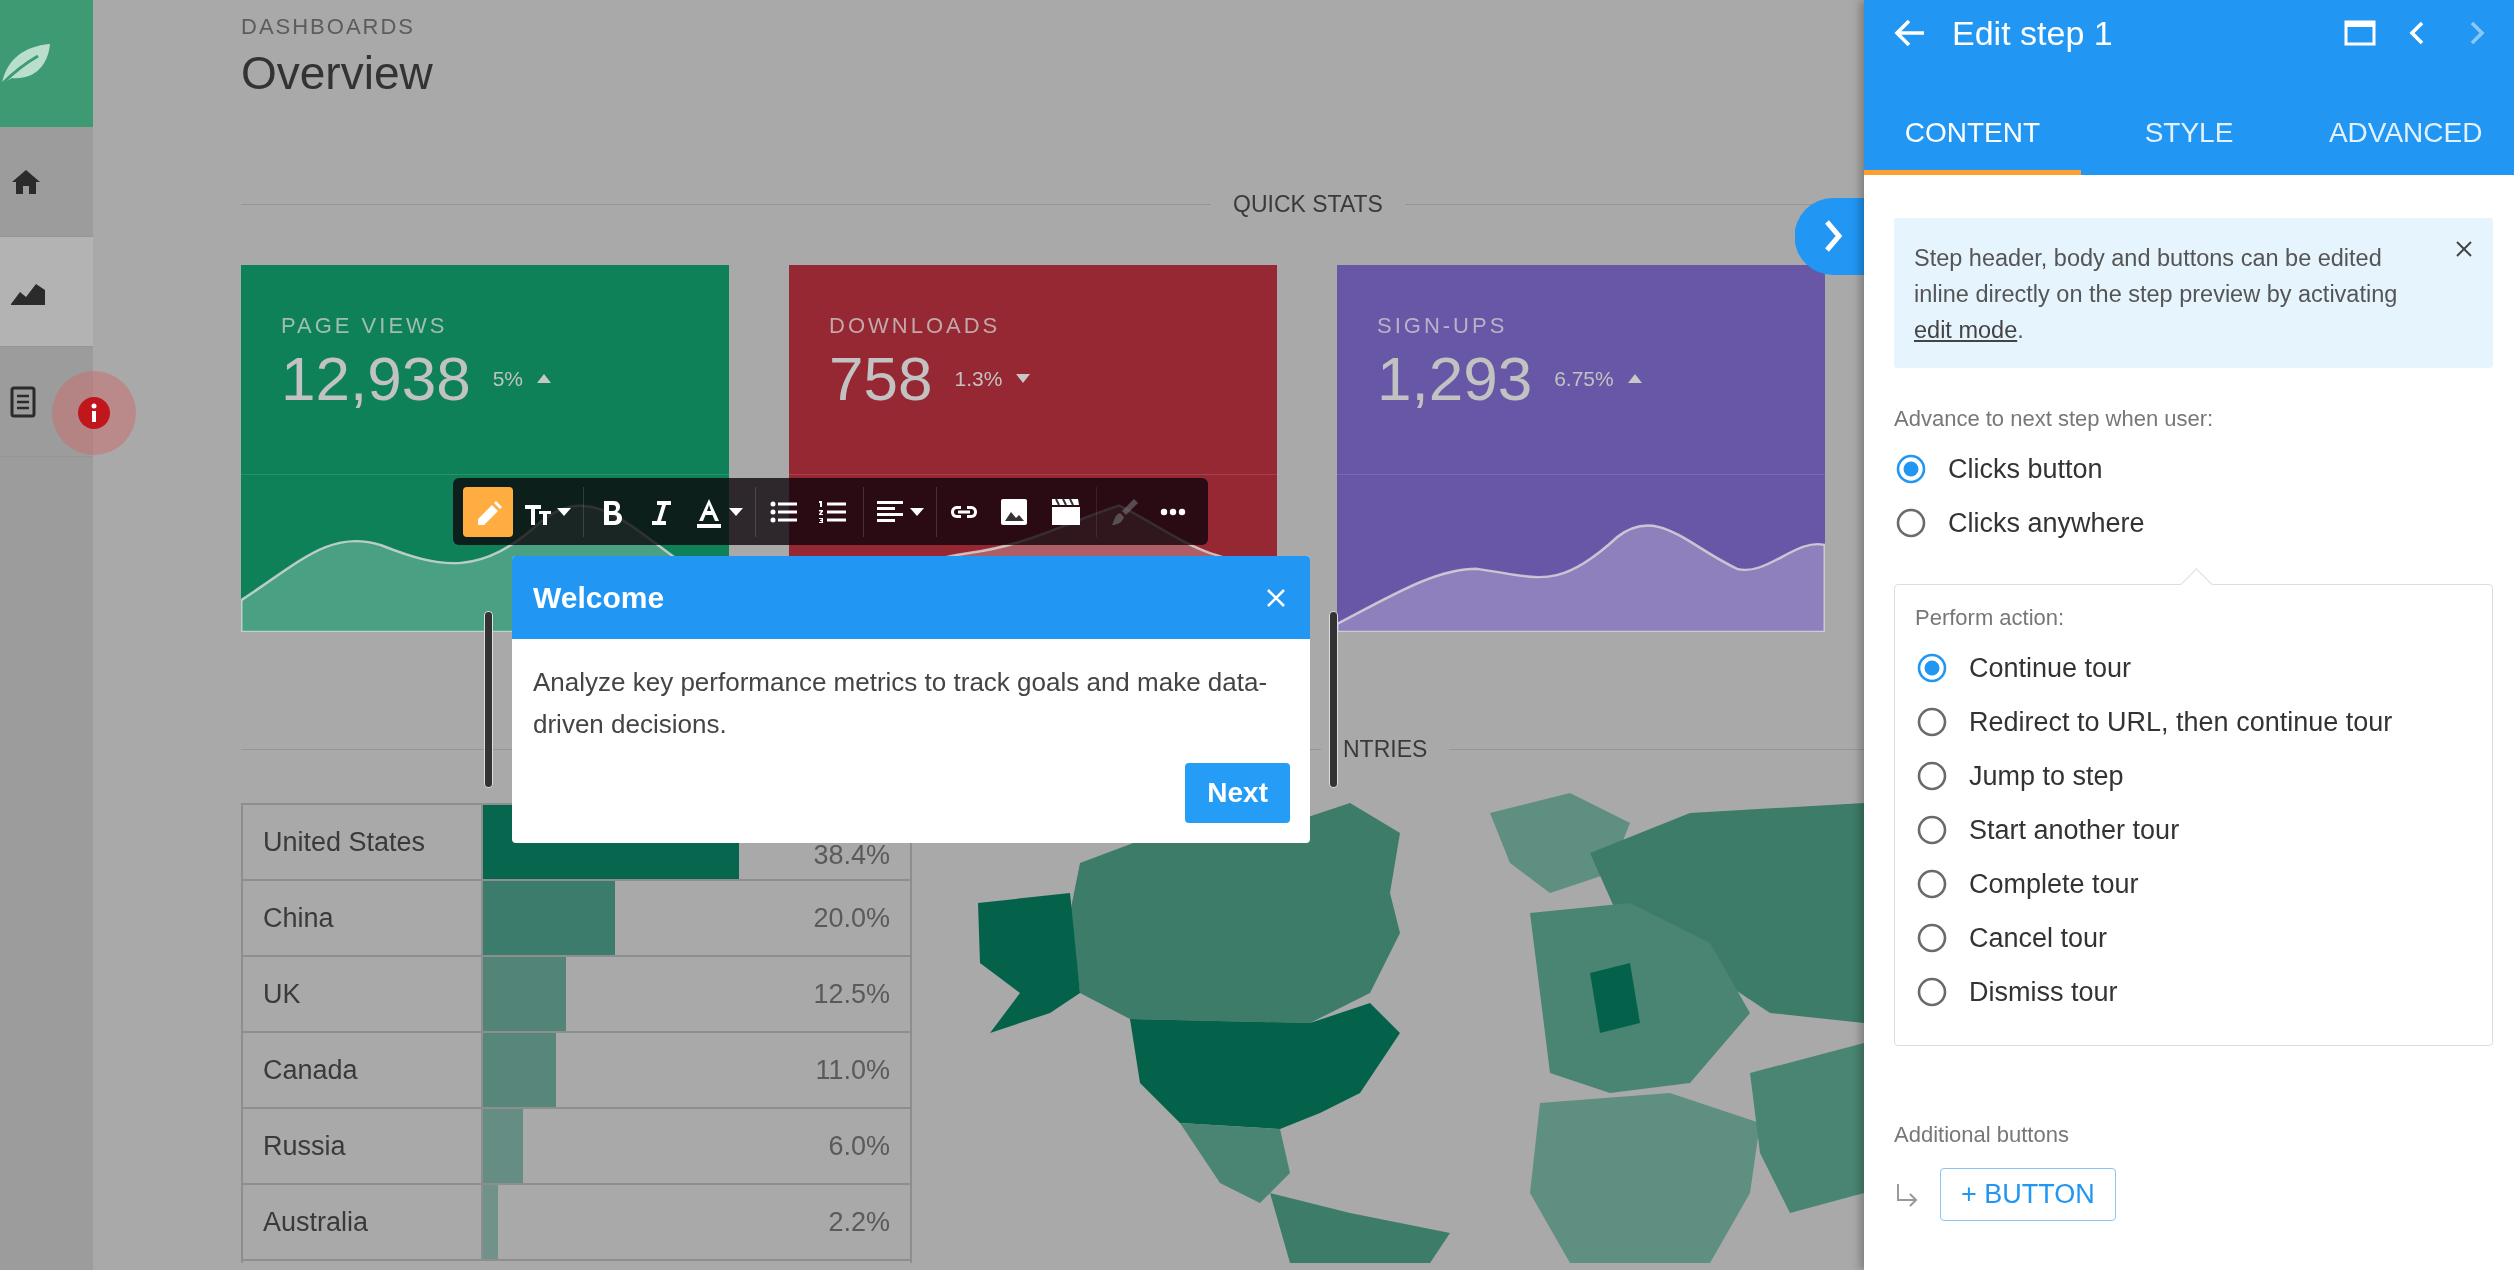  I want to click on logo-tile, so click(46, 63).